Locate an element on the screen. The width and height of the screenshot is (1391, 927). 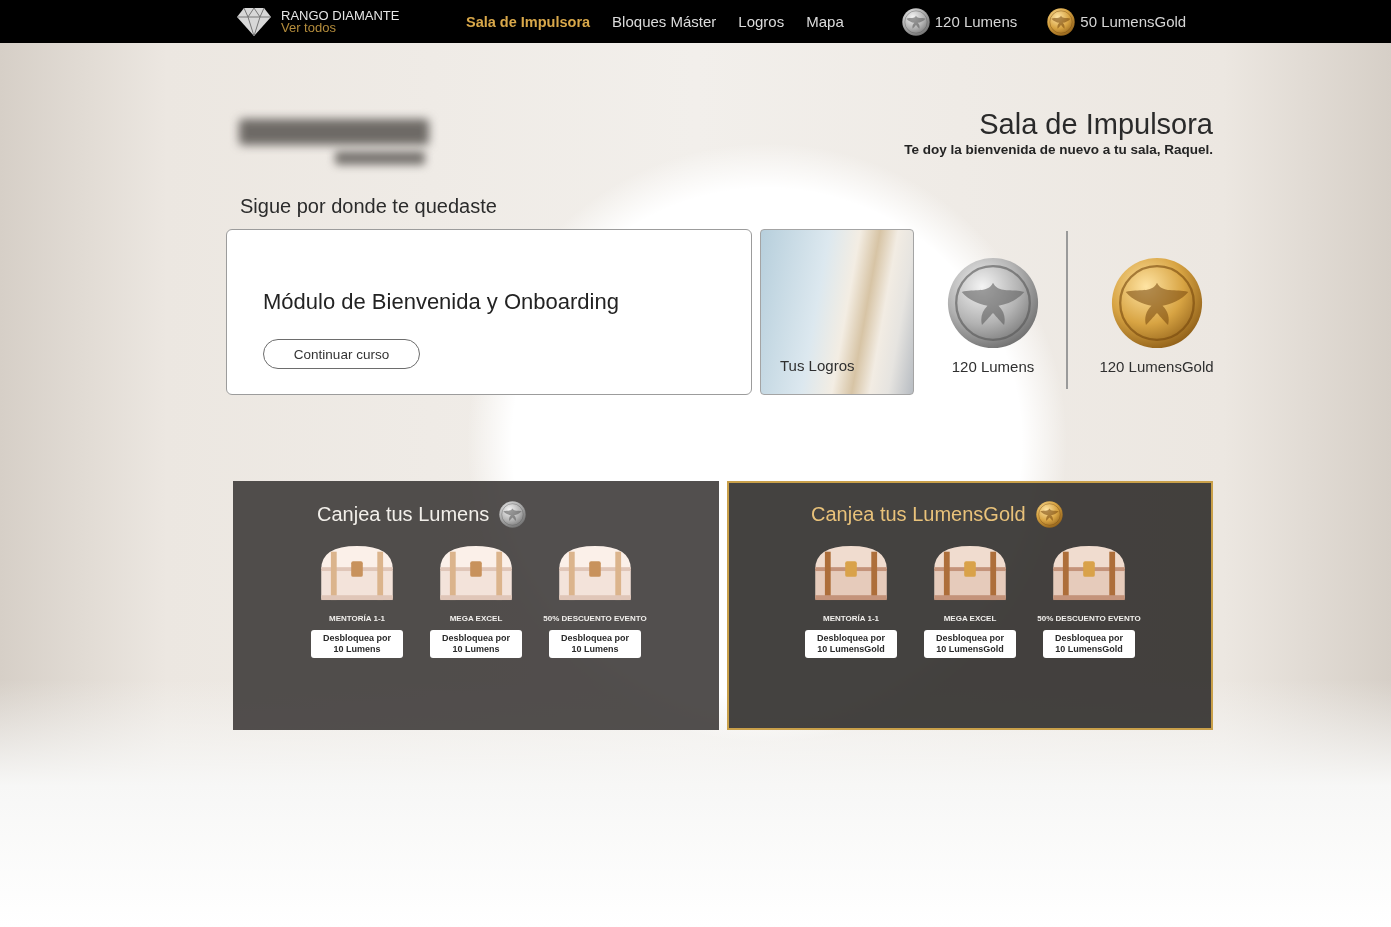
rank-title: RANGO DIAMANTE is located at coordinates (340, 15).